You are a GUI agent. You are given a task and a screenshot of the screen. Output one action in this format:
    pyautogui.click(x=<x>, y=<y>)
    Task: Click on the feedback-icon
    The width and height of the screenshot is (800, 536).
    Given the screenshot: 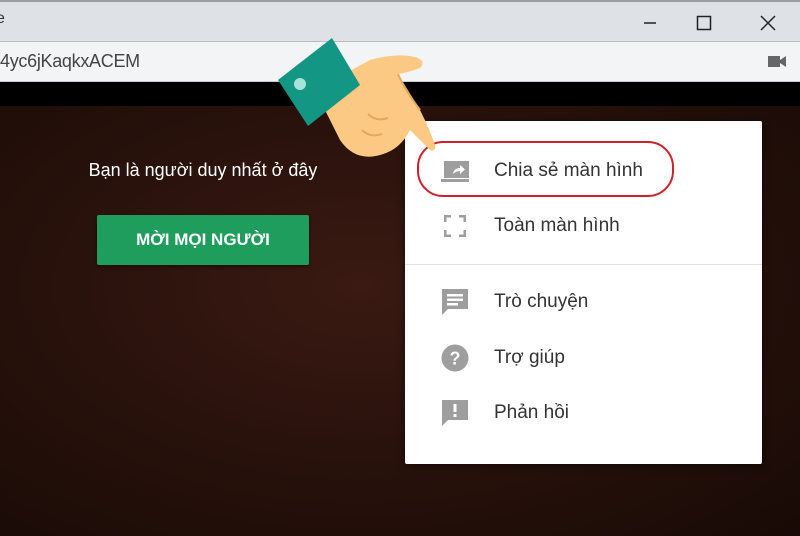 What is the action you would take?
    pyautogui.click(x=455, y=413)
    